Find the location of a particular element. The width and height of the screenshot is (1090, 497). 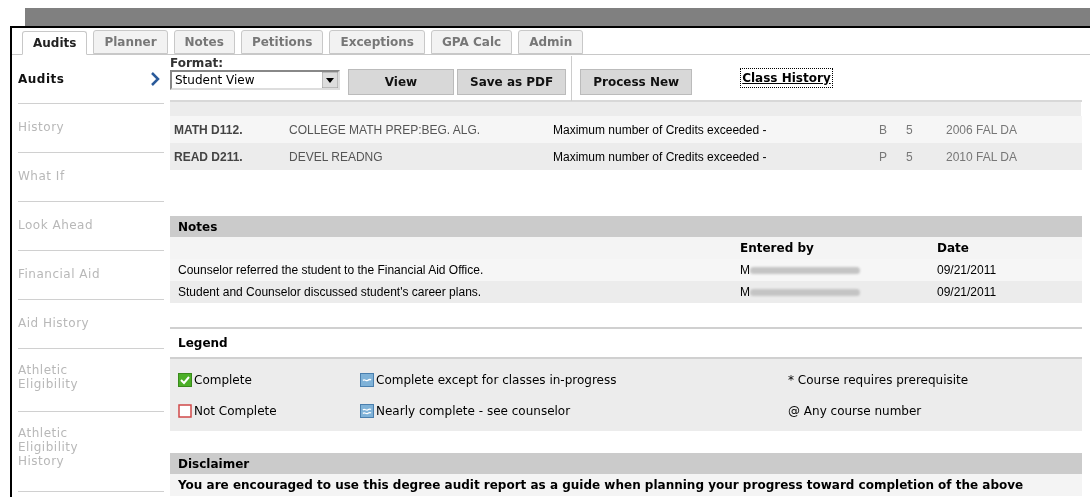

legend-label: * Course requires prerequisite is located at coordinates (878, 380).